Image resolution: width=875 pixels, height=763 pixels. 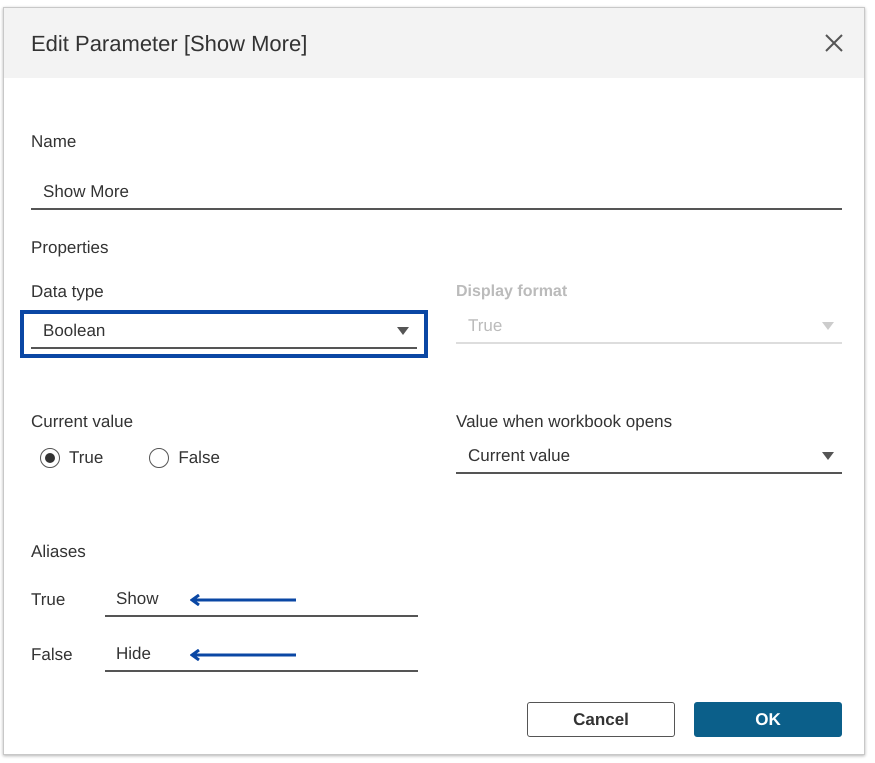 What do you see at coordinates (52, 655) in the screenshot?
I see `alias-label: False` at bounding box center [52, 655].